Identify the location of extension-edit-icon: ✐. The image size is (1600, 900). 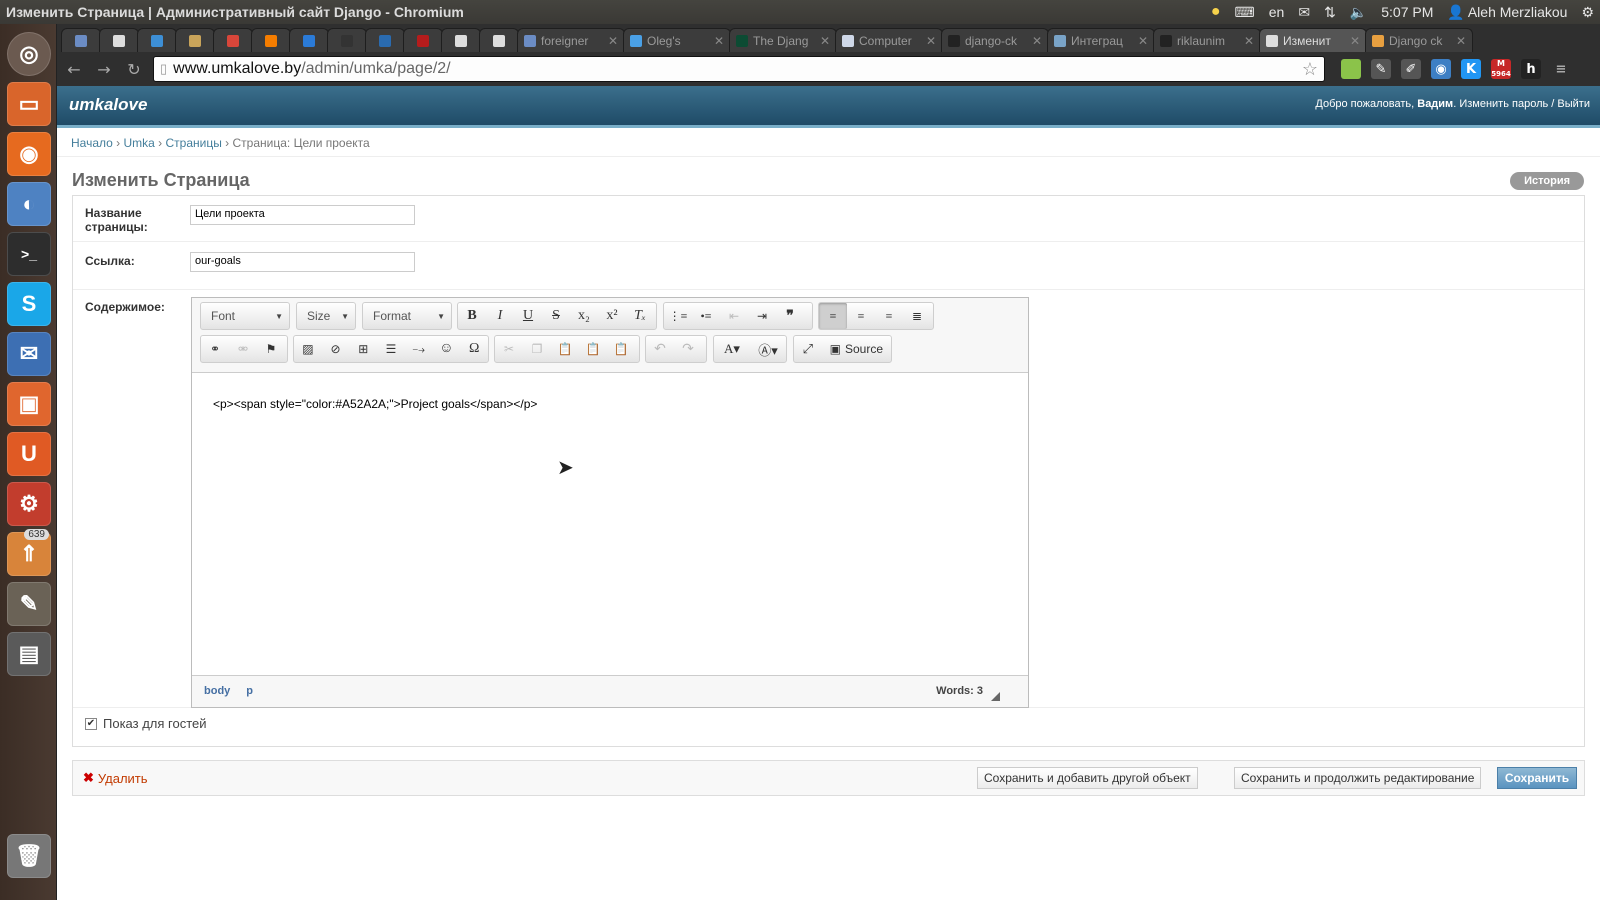
(1411, 69).